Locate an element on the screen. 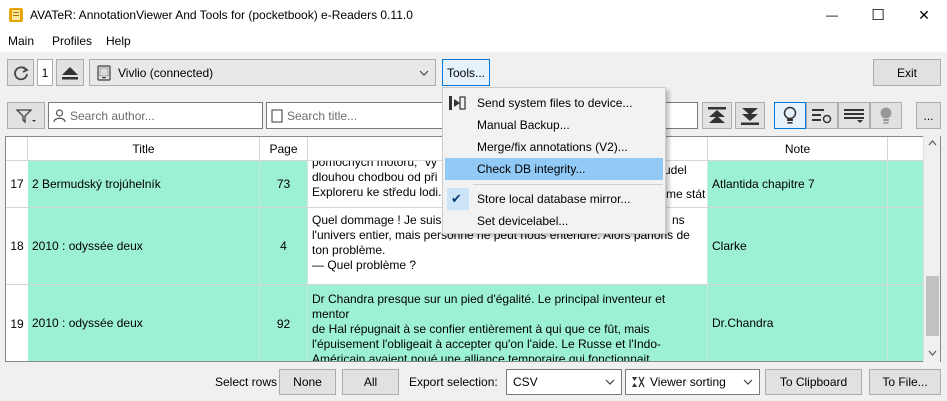 This screenshot has height=401, width=947. no-highlight-button is located at coordinates (886, 115).